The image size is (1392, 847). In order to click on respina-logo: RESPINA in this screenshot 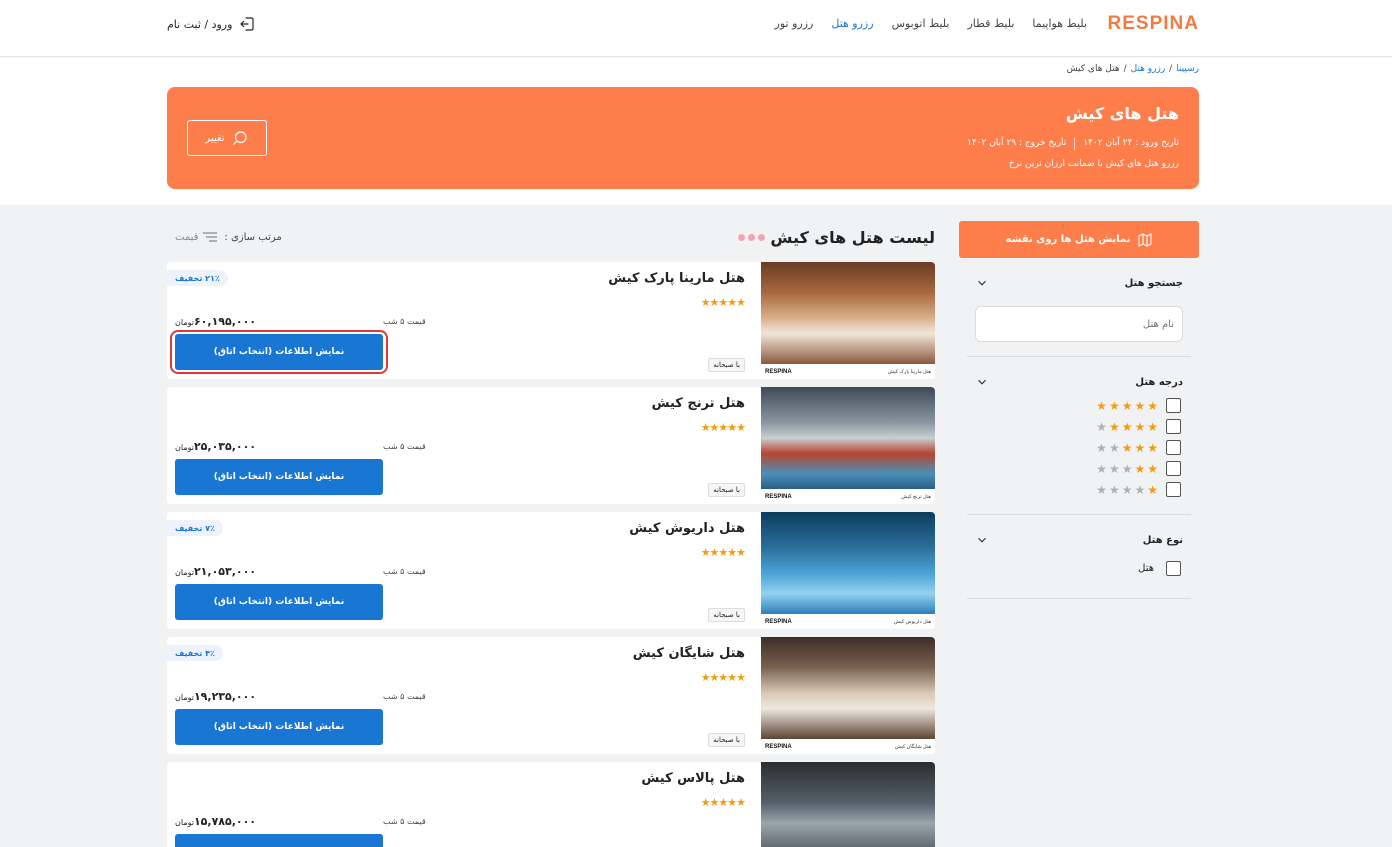, I will do `click(1153, 24)`.